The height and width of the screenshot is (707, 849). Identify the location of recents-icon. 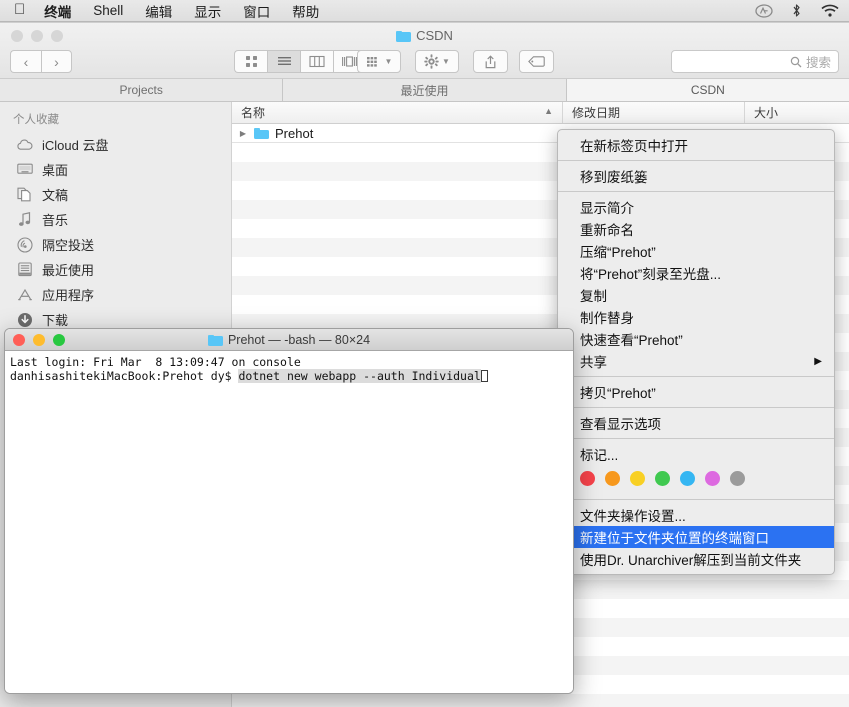
(24, 269).